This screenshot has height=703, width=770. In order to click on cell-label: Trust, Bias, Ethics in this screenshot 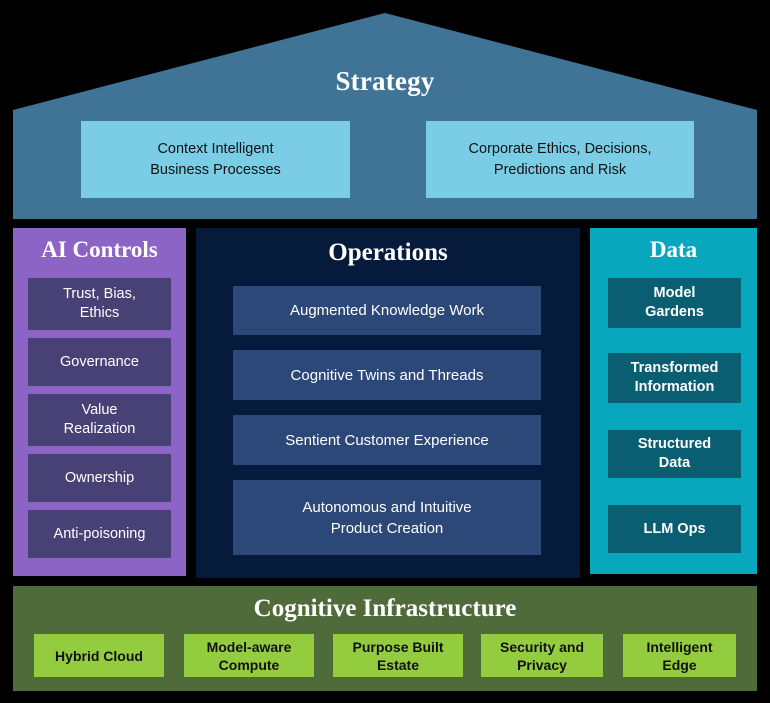, I will do `click(99, 303)`.